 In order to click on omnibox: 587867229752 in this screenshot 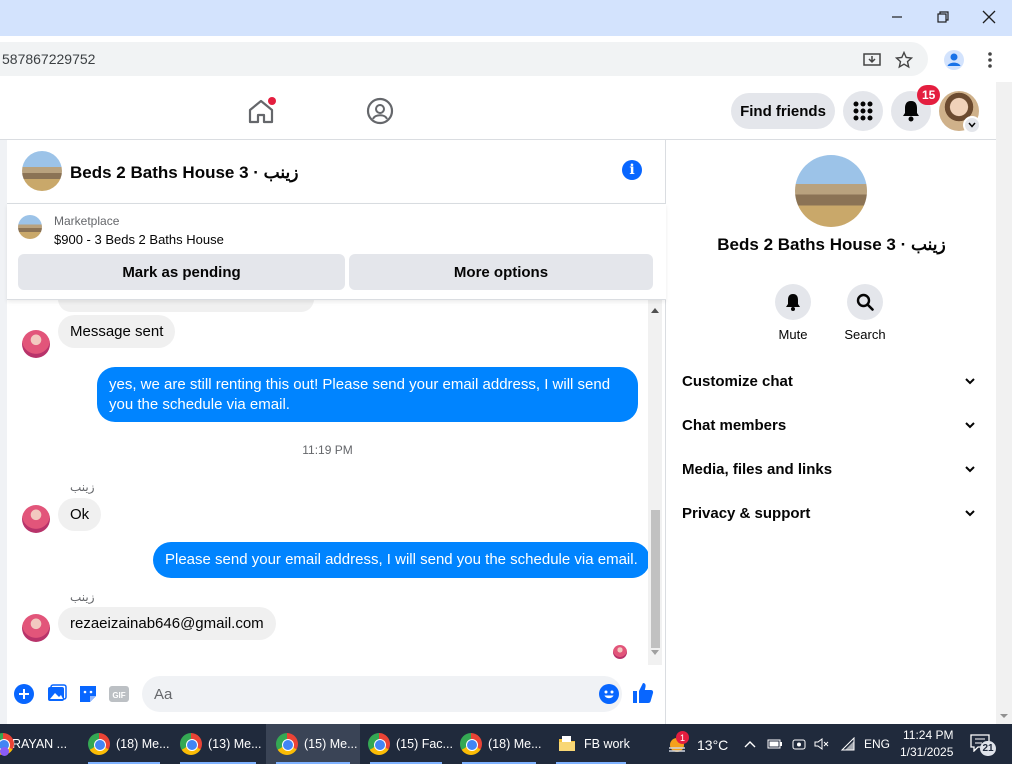, I will do `click(464, 59)`.